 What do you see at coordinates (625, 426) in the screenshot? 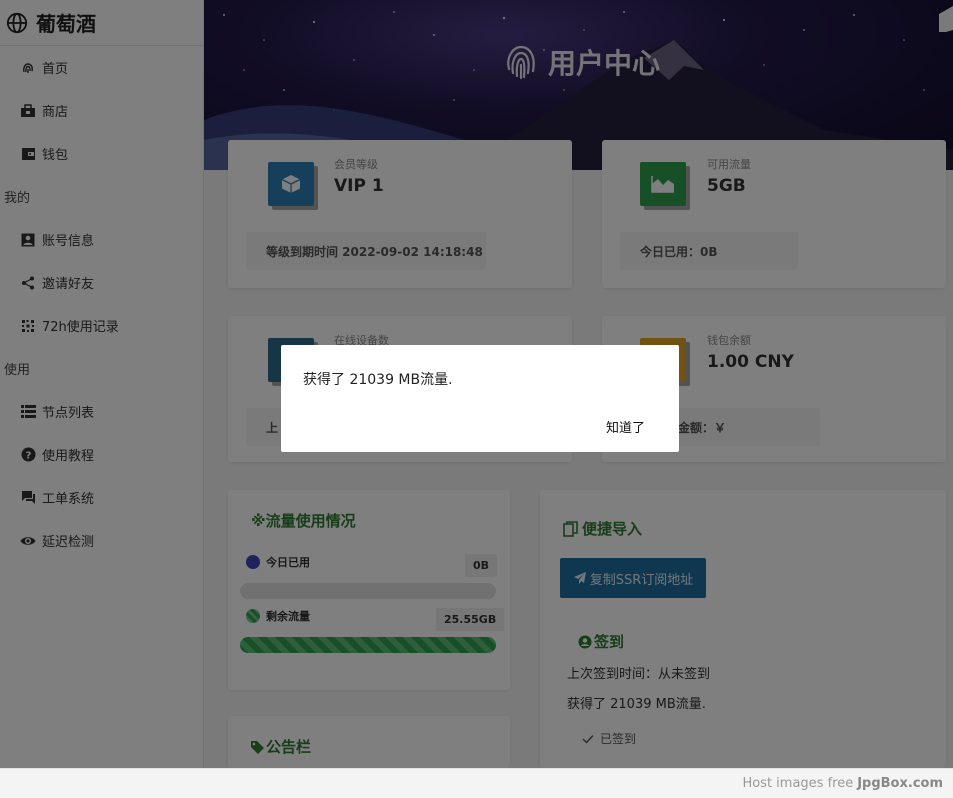
I see `dialog-ok-button: 知道了` at bounding box center [625, 426].